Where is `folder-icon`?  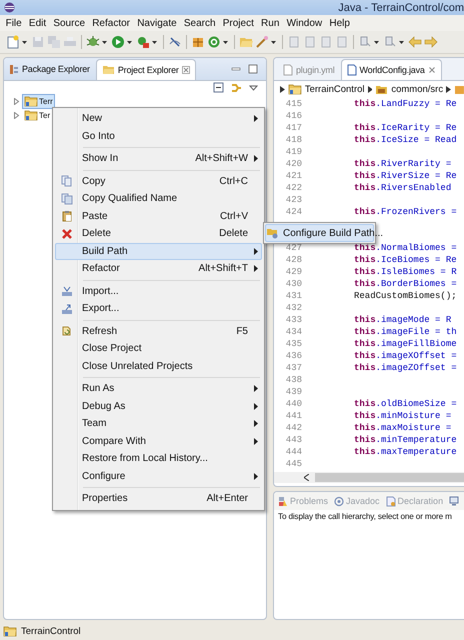
folder-icon is located at coordinates (108, 69).